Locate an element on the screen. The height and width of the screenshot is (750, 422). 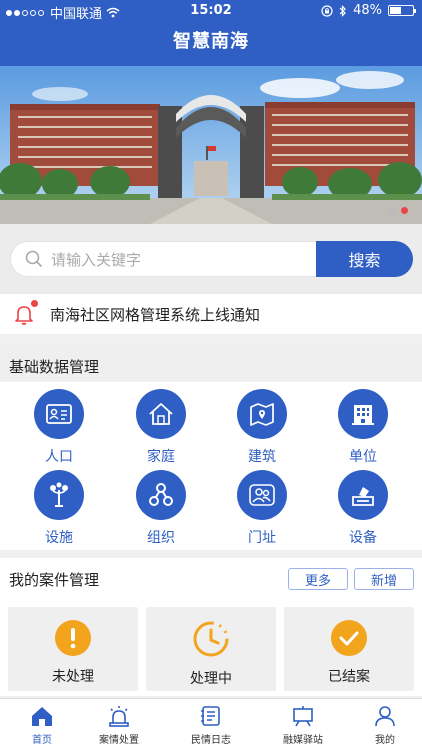
pager-dot-active is located at coordinates (404, 210).